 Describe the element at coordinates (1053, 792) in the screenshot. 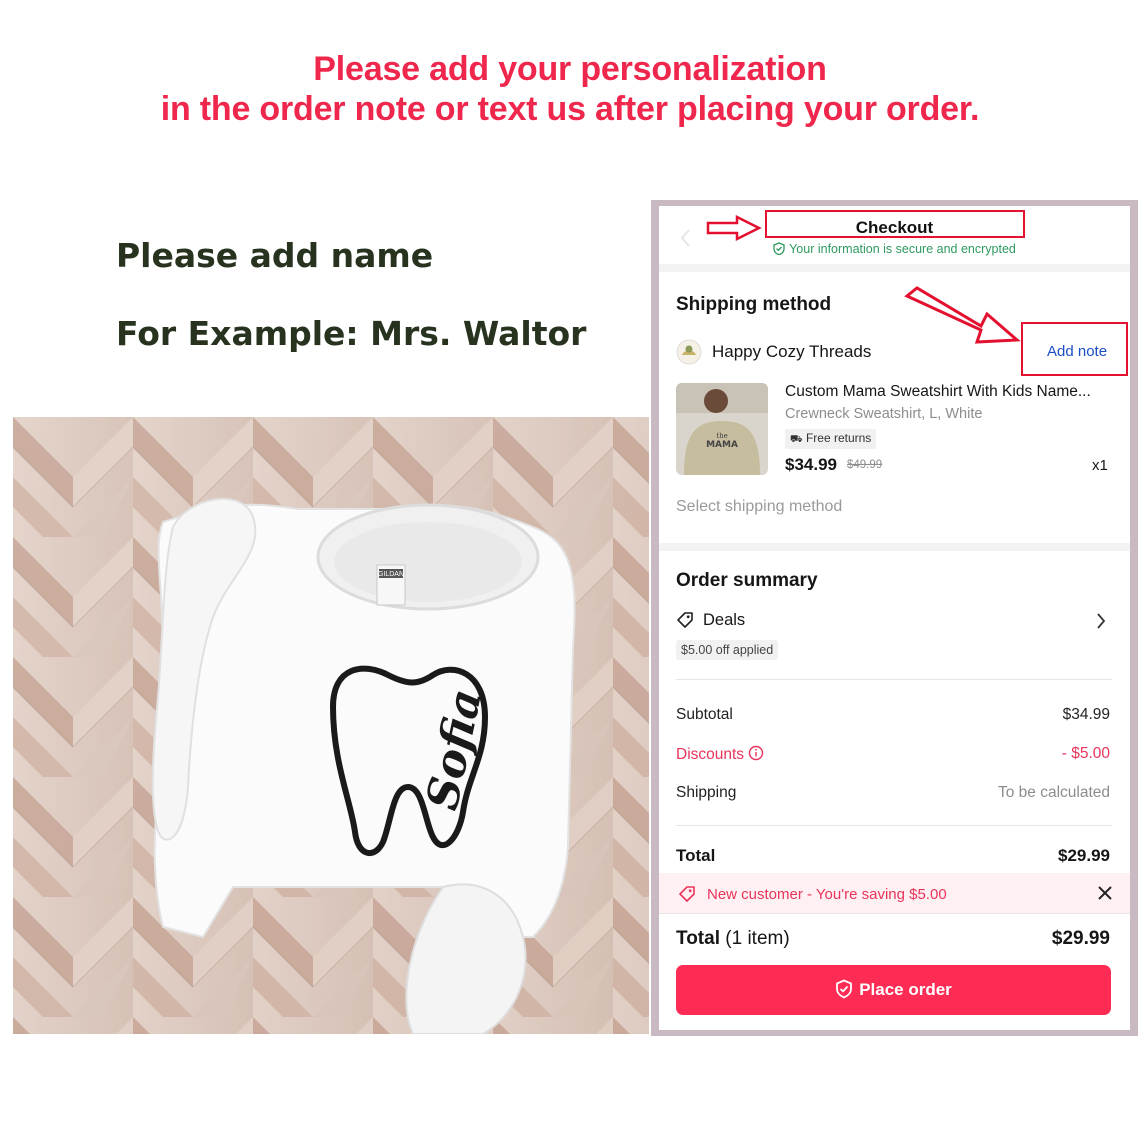

I see `shipping-value: To be calculated` at that location.